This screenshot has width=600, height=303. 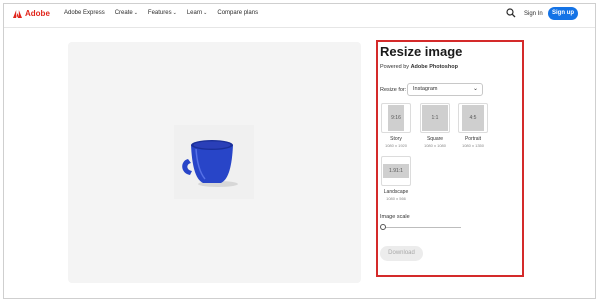 I want to click on nav-link-create: Create⌄, so click(x=126, y=13).